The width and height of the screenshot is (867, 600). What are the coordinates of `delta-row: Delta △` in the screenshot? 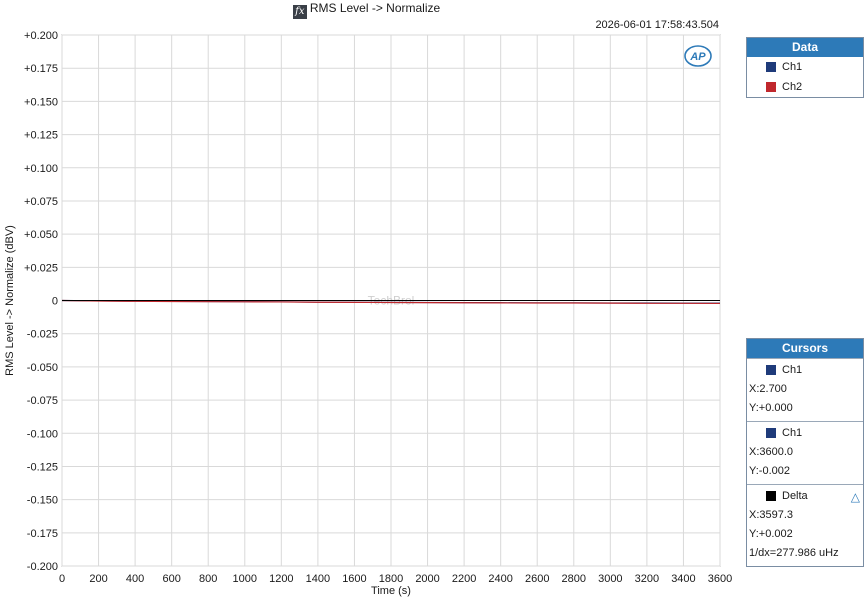 It's located at (805, 496).